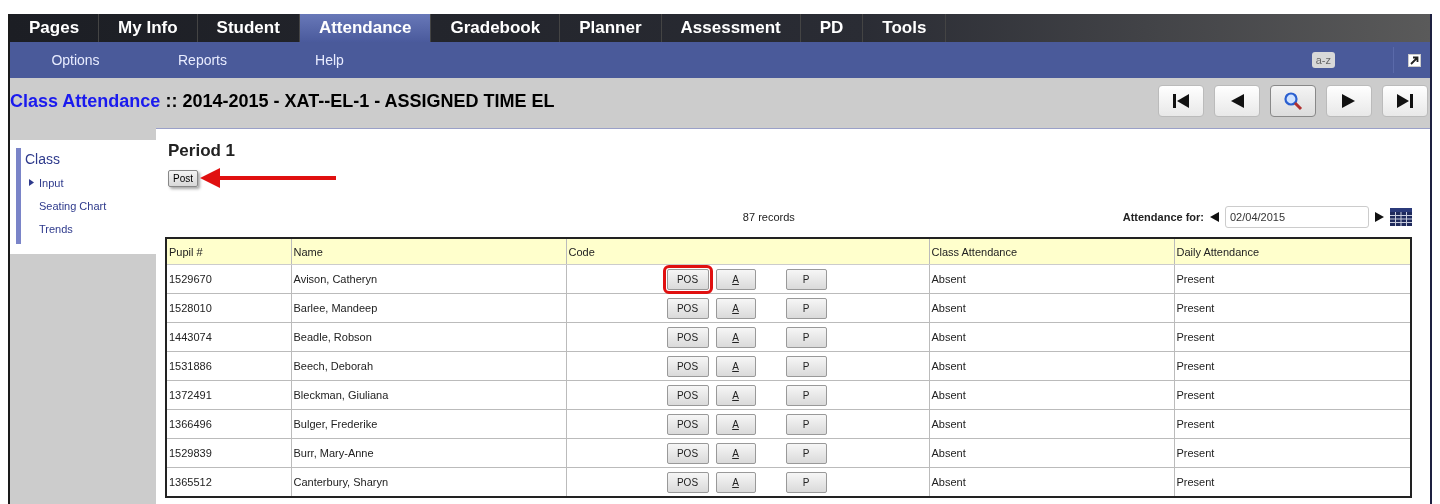 Image resolution: width=1440 pixels, height=504 pixels. I want to click on search-icon, so click(1293, 101).